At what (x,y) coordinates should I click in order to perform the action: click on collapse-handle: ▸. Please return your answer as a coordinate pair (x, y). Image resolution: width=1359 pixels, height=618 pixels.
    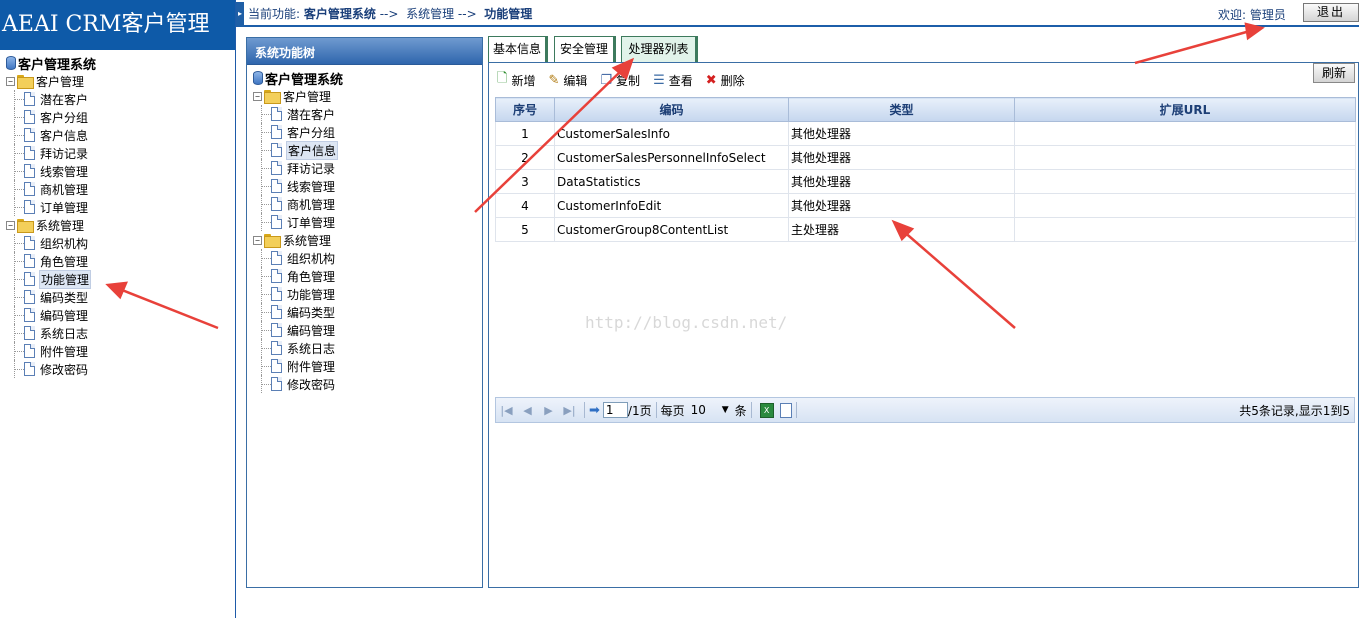
    Looking at the image, I should click on (240, 14).